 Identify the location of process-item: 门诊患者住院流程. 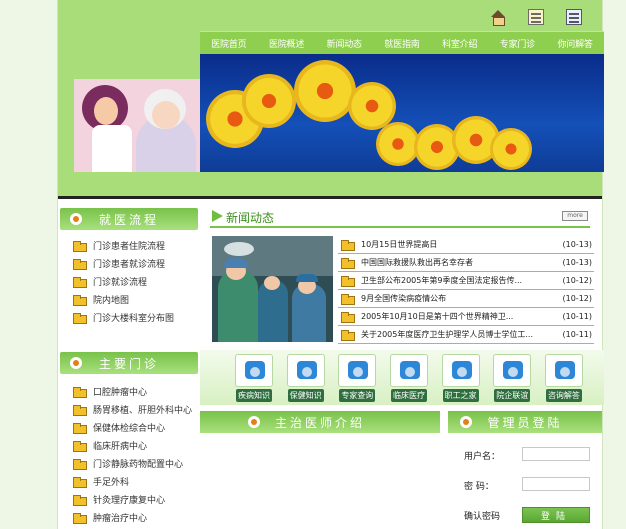
(129, 245).